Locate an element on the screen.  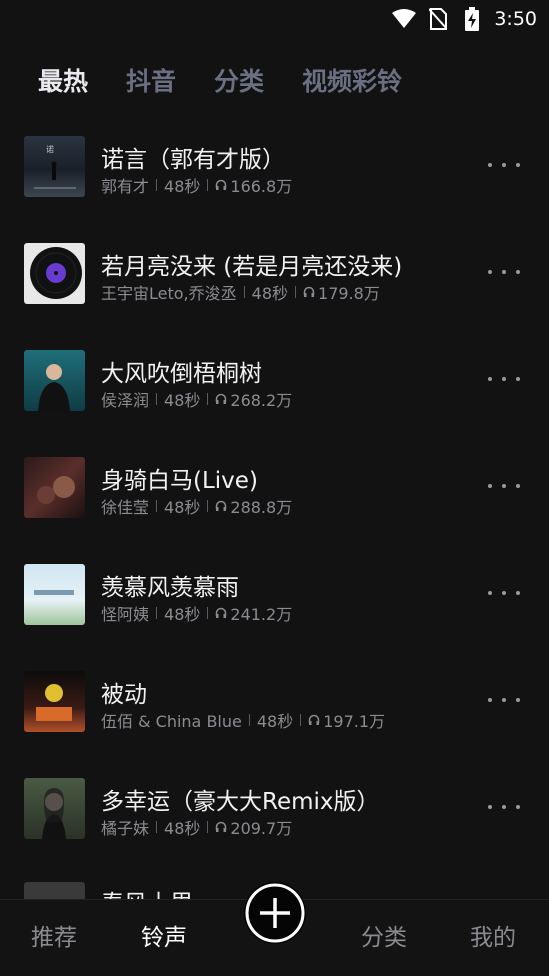
song-meta: 徐佳莹 48秒 288.8万 is located at coordinates (196, 506).